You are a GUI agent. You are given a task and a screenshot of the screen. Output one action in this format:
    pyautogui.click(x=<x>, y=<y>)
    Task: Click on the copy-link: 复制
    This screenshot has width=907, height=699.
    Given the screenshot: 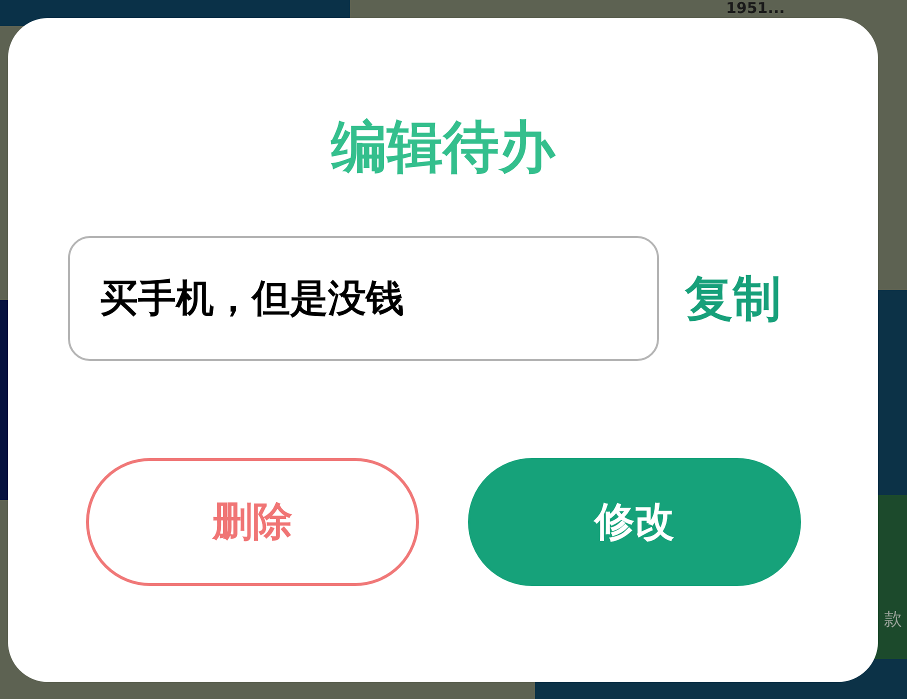 What is the action you would take?
    pyautogui.click(x=733, y=298)
    